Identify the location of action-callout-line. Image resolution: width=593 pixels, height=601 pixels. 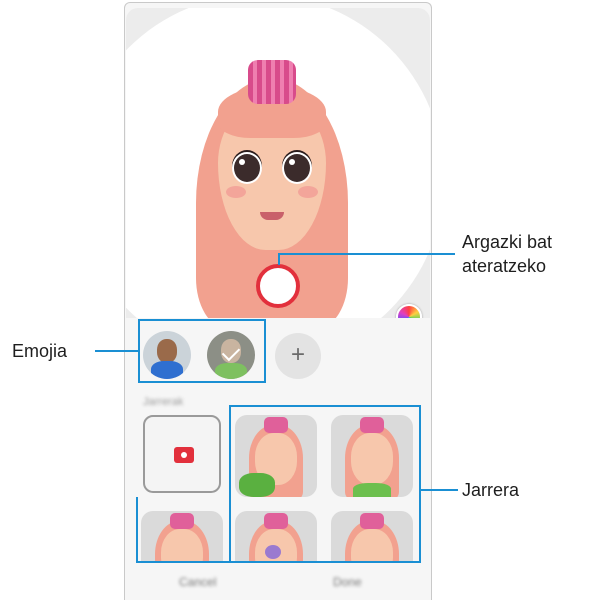
(439, 490).